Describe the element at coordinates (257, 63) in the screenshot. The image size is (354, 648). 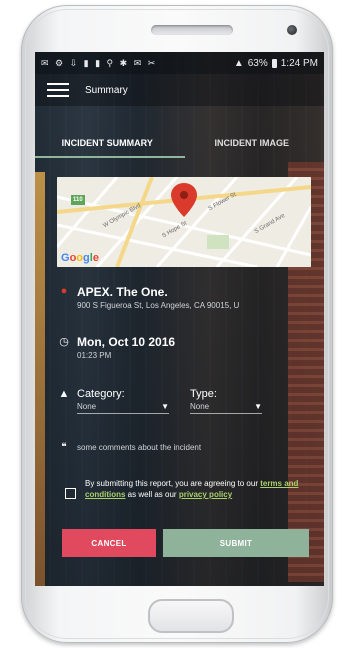
I see `battery-percent: 63%` at that location.